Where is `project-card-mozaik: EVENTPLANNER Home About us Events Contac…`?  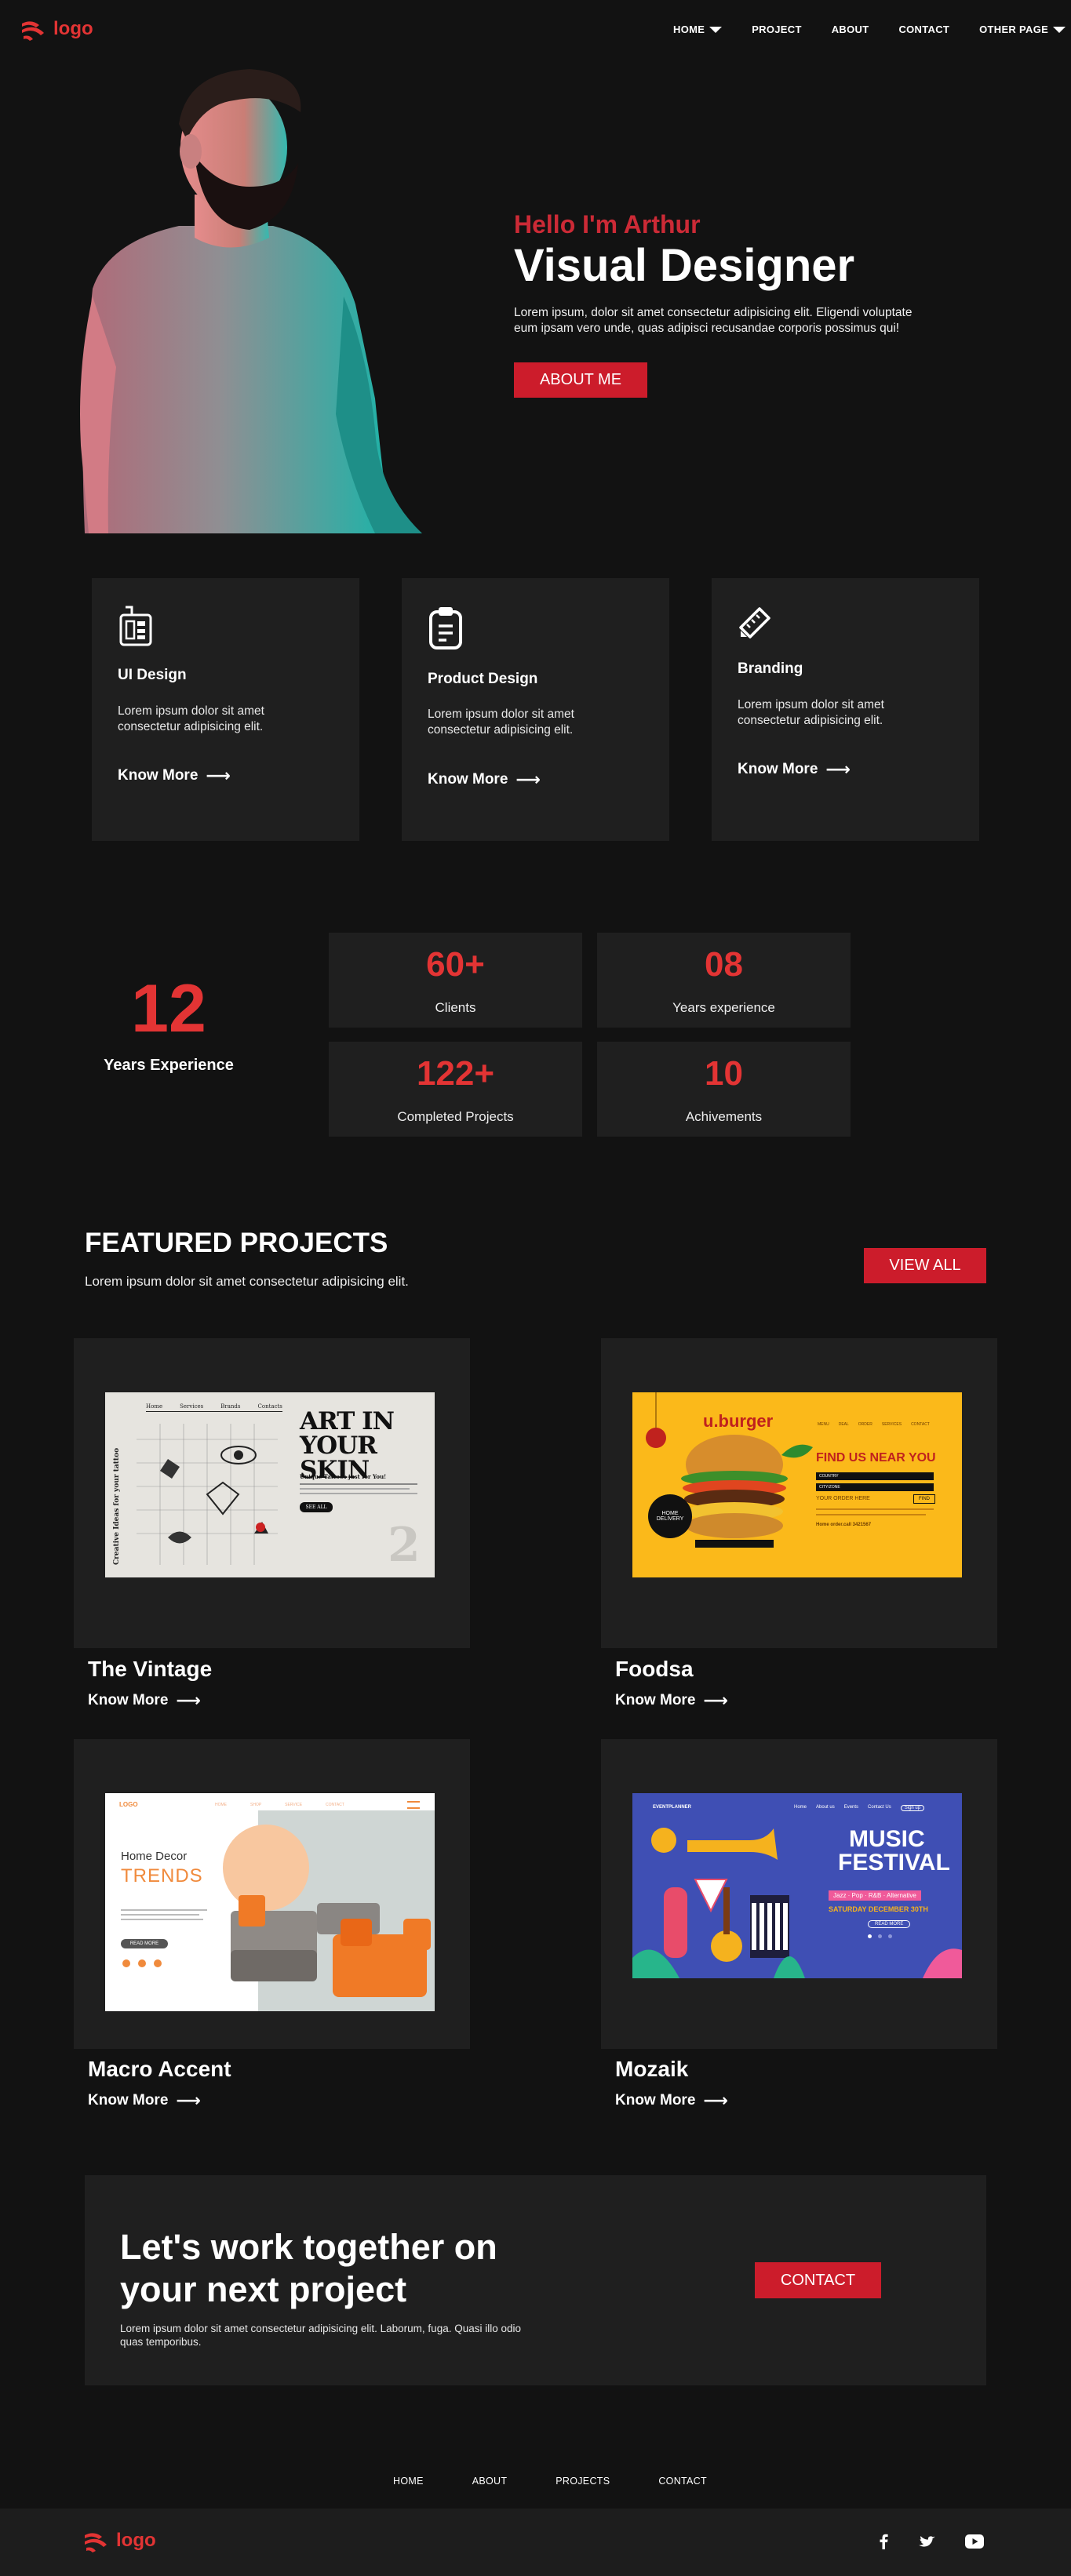
project-card-mozaik: EVENTPLANNER Home About us Events Contac… is located at coordinates (799, 1894).